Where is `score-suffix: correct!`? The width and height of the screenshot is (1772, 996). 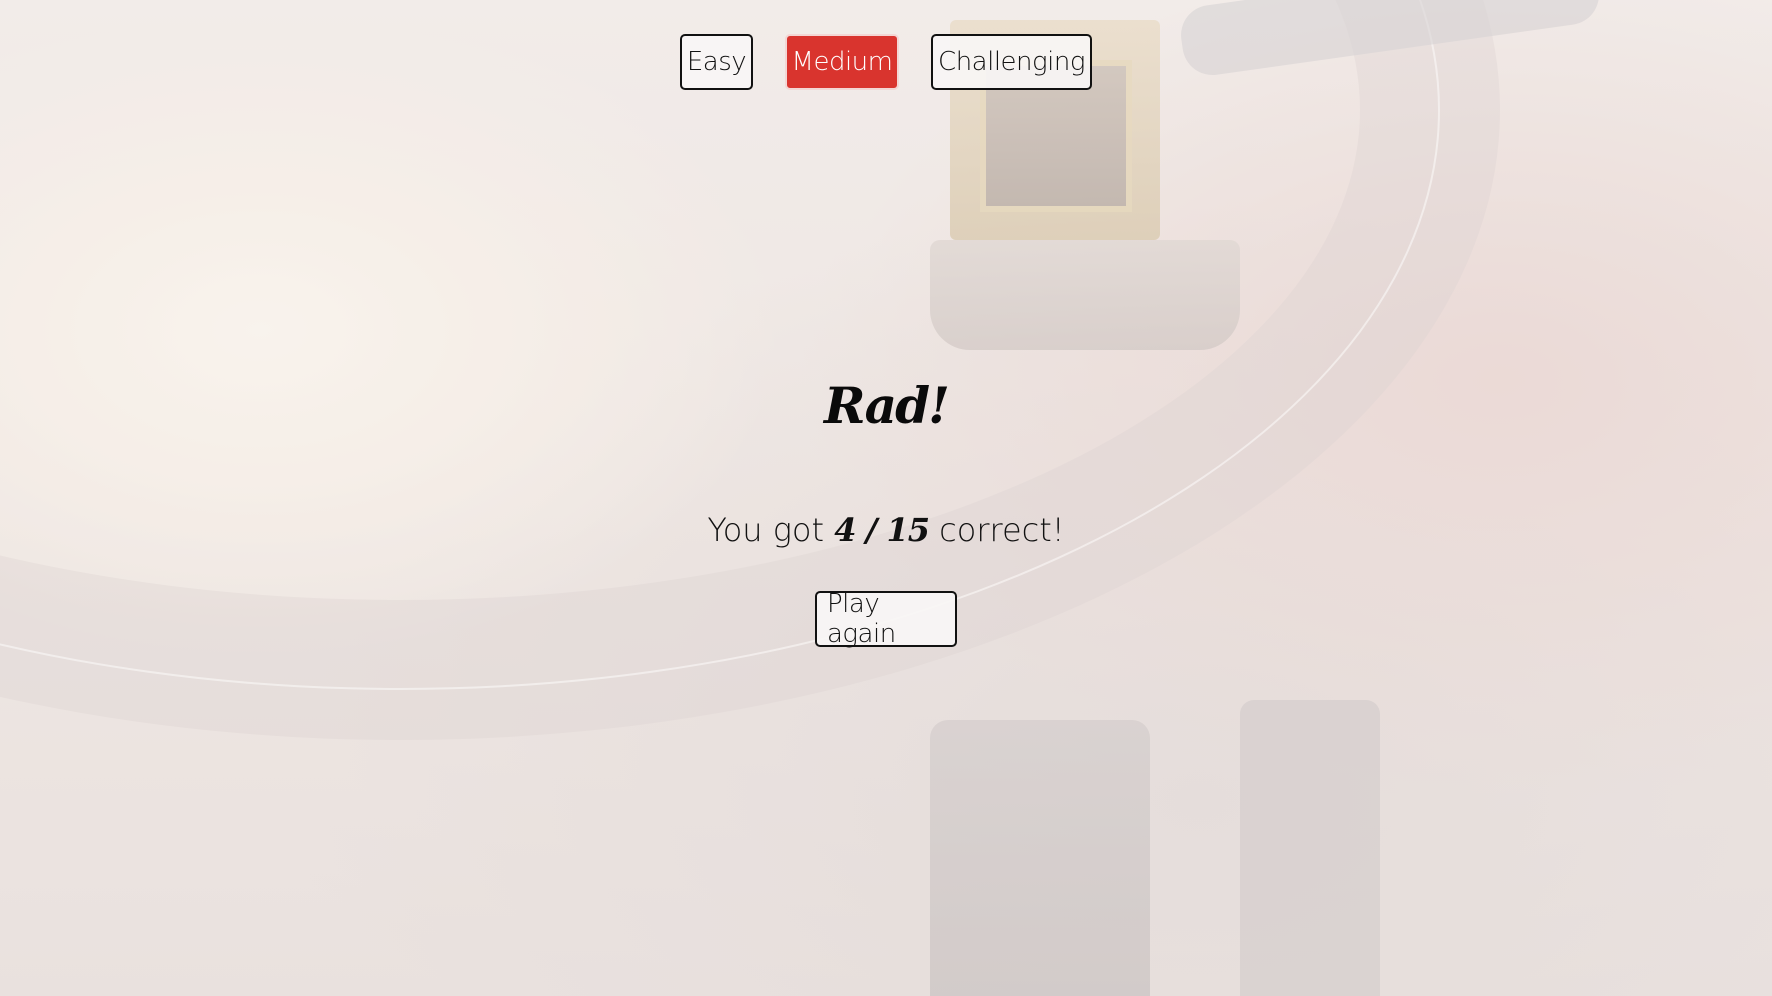
score-suffix: correct! is located at coordinates (1002, 530).